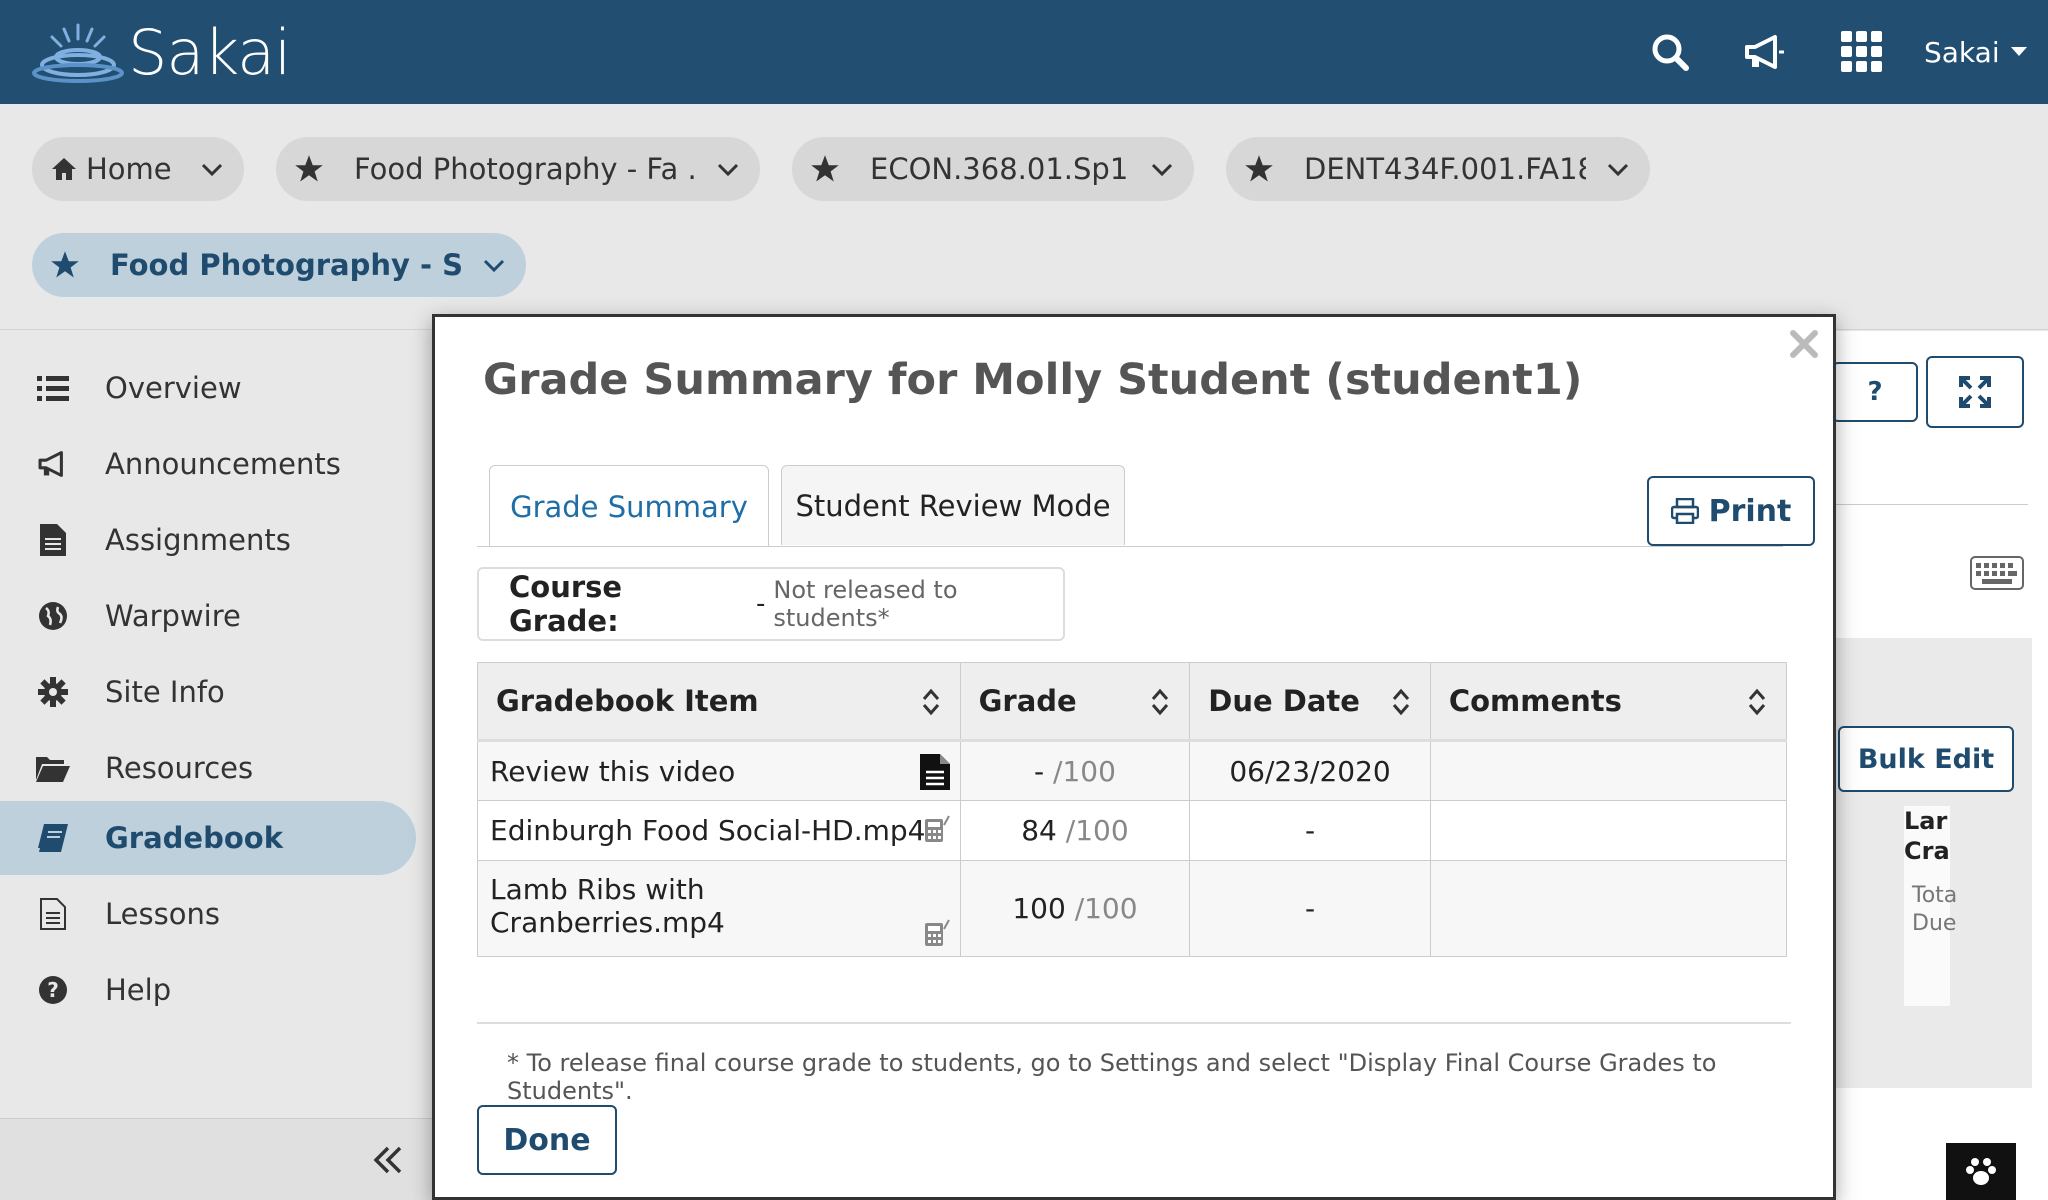 Image resolution: width=2048 pixels, height=1200 pixels. Describe the element at coordinates (162, 914) in the screenshot. I see `sidebar-item-label: Lessons` at that location.